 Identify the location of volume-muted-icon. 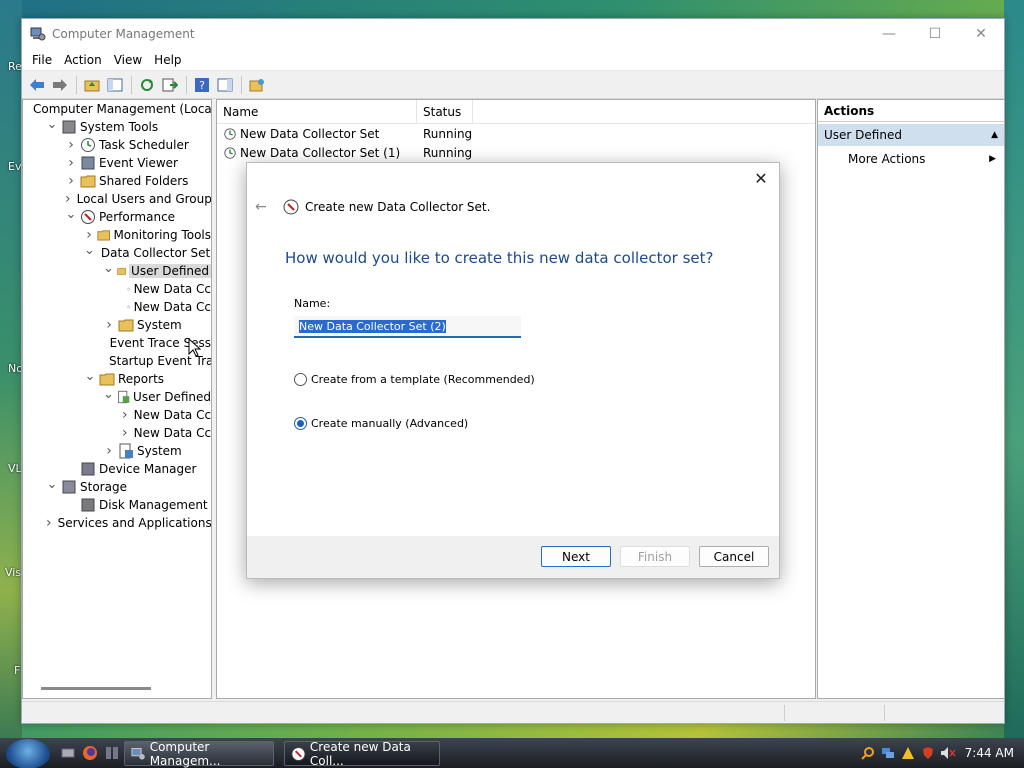
(948, 753).